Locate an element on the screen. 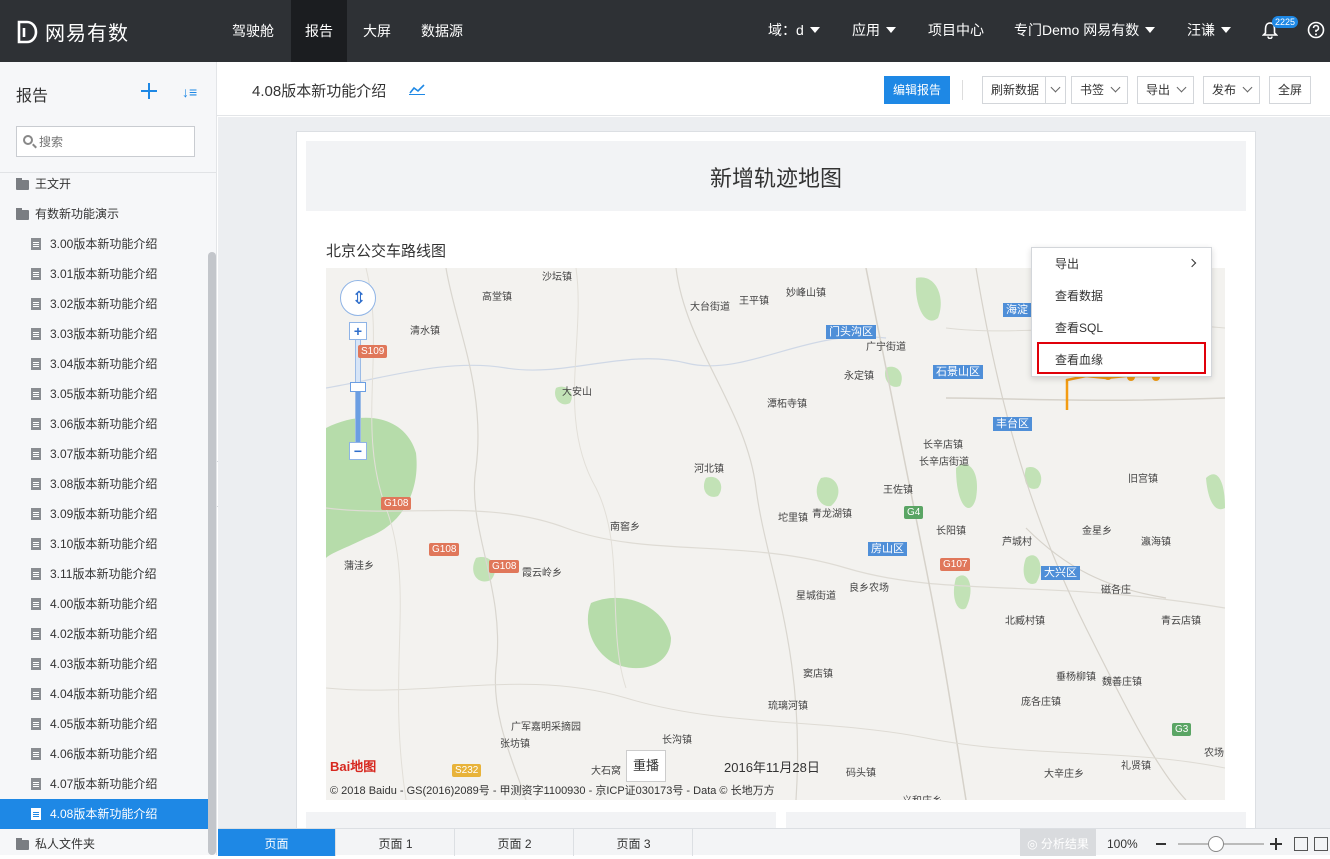  zoom-in-icon is located at coordinates (1276, 844).